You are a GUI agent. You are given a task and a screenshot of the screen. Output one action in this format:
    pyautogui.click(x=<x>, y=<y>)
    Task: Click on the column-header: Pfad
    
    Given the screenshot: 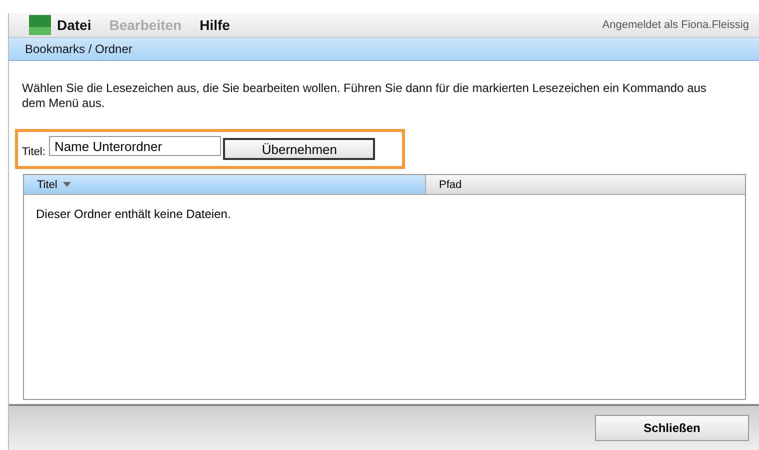 What is the action you would take?
    pyautogui.click(x=585, y=185)
    